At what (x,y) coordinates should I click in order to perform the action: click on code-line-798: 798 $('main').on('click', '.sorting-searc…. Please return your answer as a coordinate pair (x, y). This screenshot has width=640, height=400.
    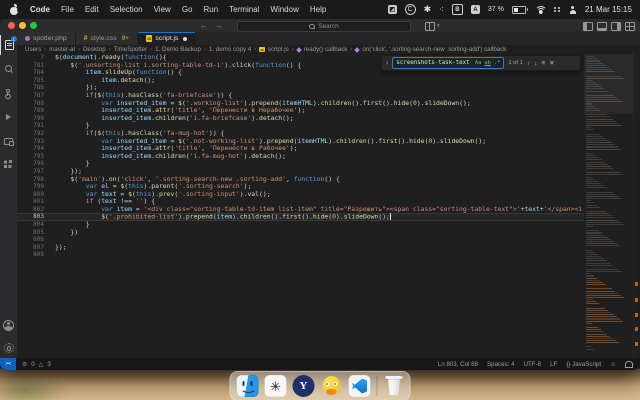
    Looking at the image, I should click on (300, 180).